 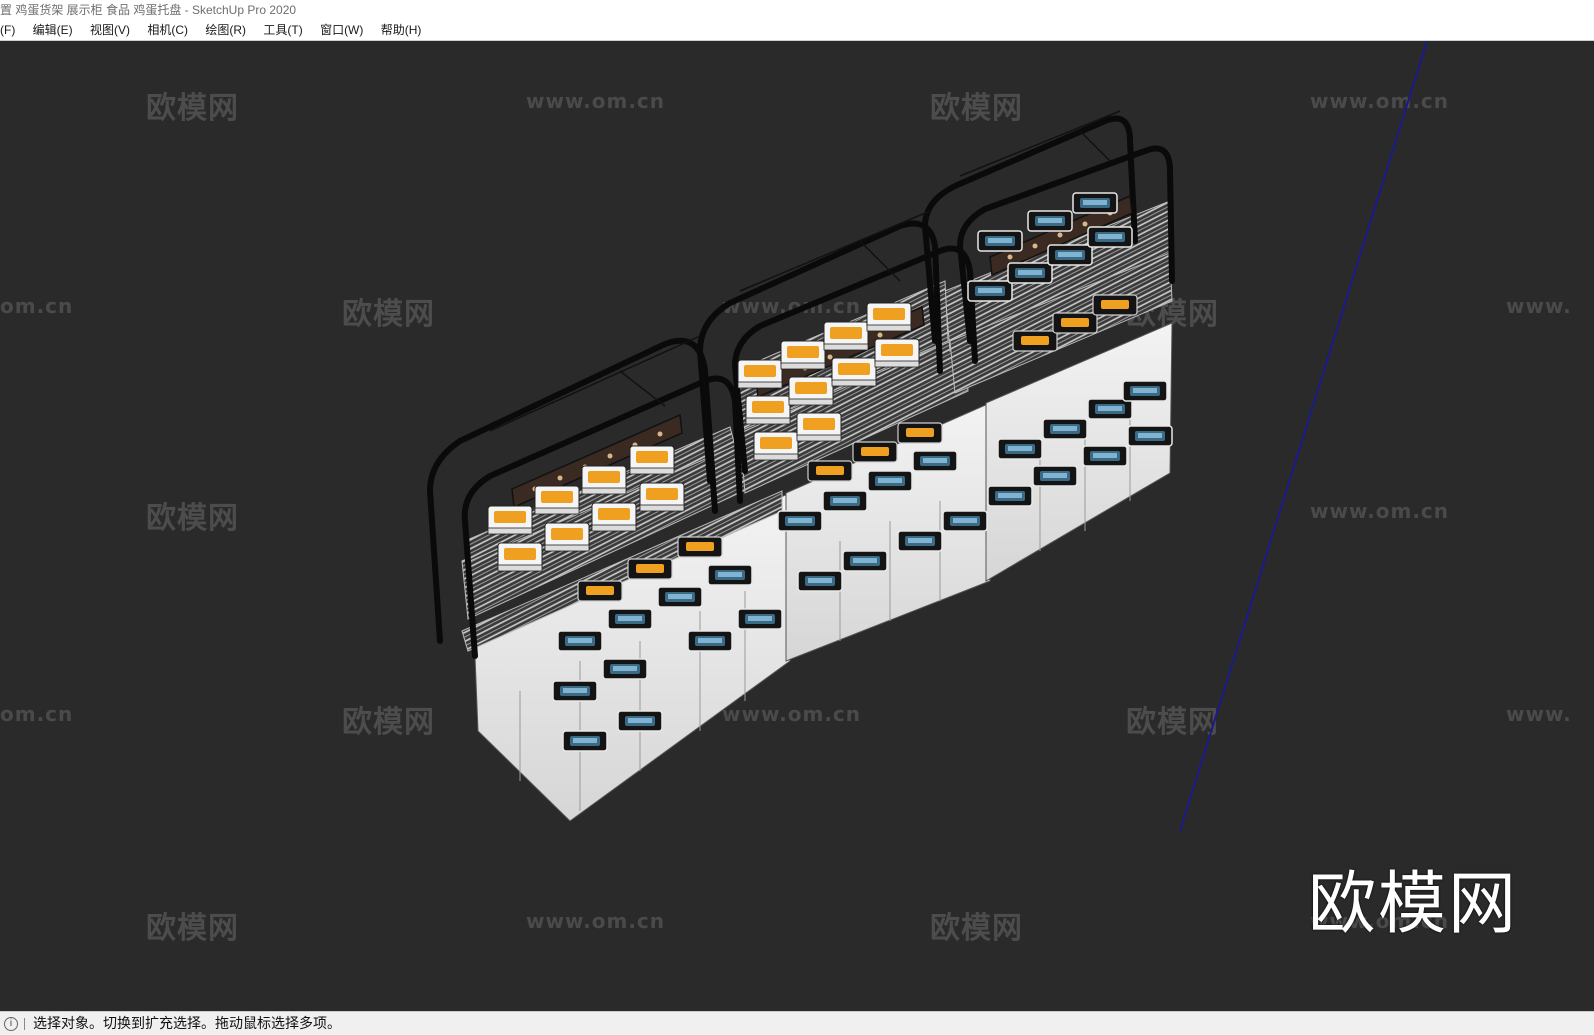 I want to click on menu-help: 帮助(H), so click(x=401, y=30).